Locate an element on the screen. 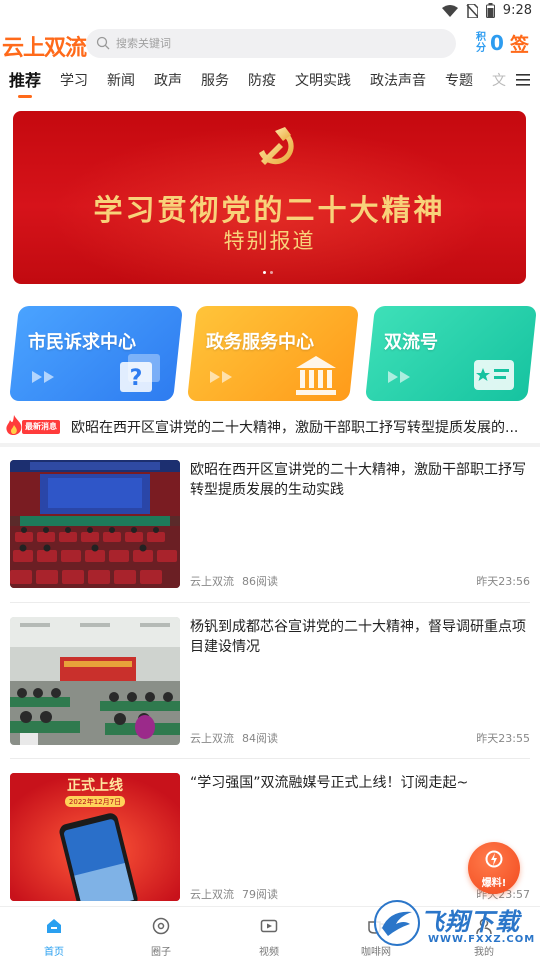 The width and height of the screenshot is (540, 960). party-emblem-icon is located at coordinates (276, 146).